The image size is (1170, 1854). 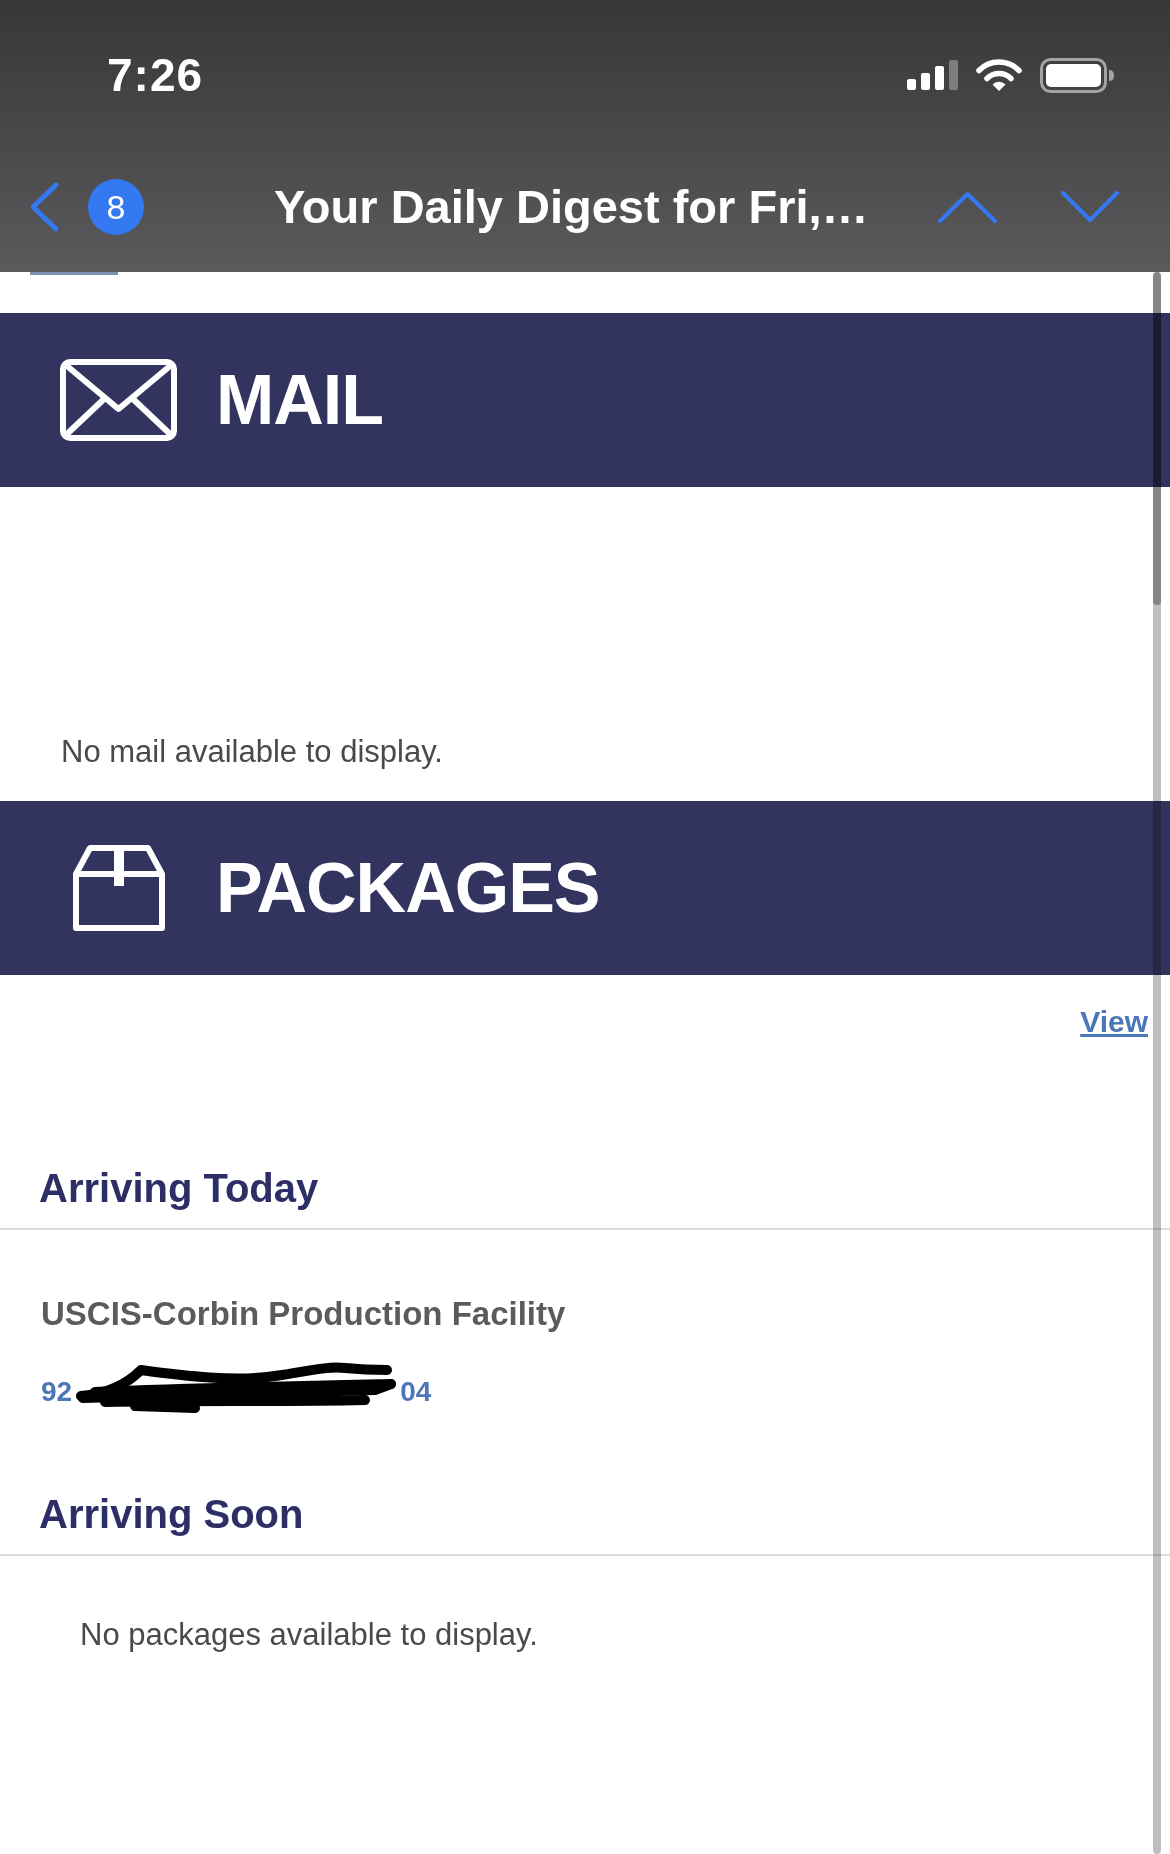 What do you see at coordinates (1114, 1022) in the screenshot?
I see `view-link: View` at bounding box center [1114, 1022].